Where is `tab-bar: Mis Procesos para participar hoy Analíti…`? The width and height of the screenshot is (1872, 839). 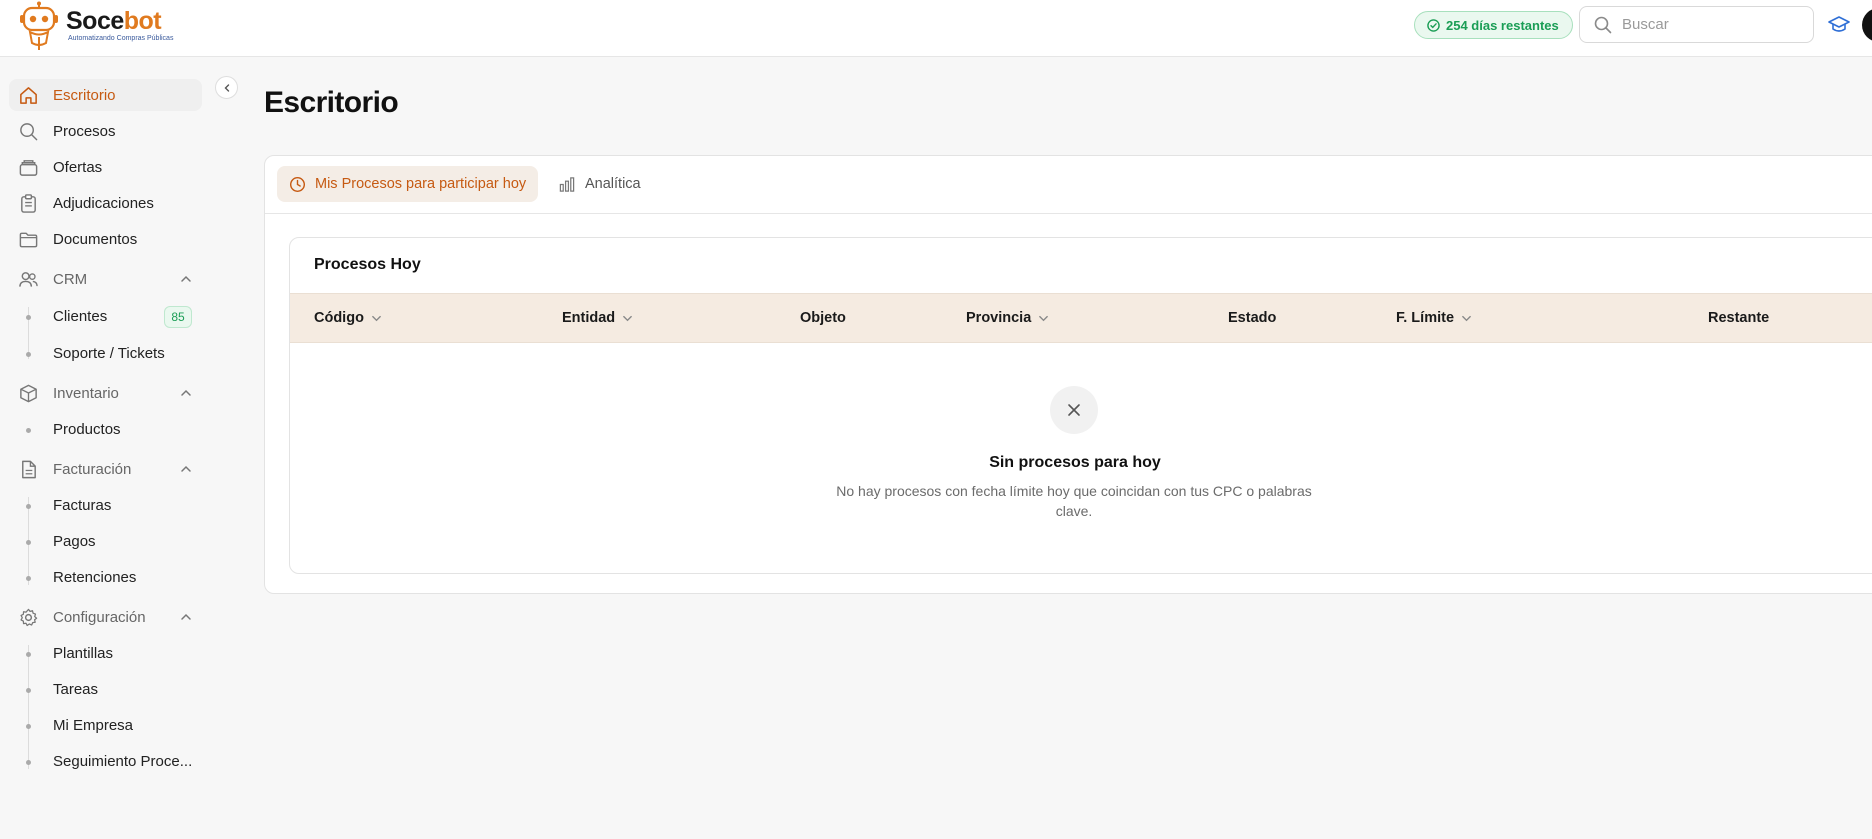 tab-bar: Mis Procesos para participar hoy Analíti… is located at coordinates (1068, 185).